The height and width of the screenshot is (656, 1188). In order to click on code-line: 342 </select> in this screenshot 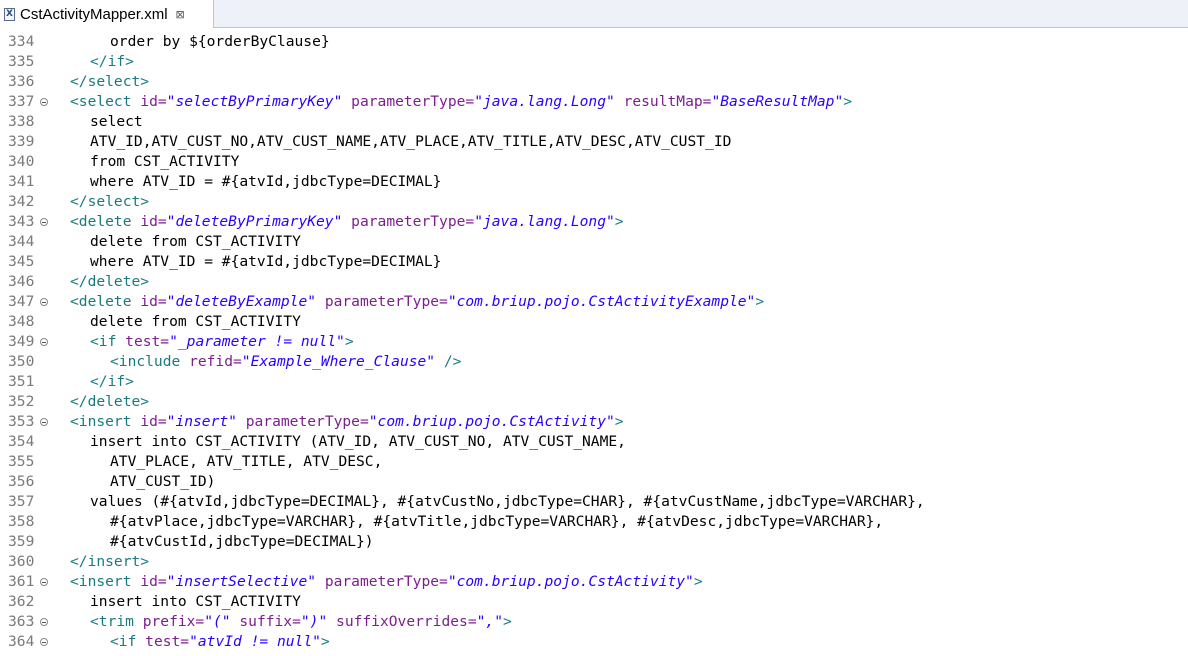, I will do `click(594, 202)`.